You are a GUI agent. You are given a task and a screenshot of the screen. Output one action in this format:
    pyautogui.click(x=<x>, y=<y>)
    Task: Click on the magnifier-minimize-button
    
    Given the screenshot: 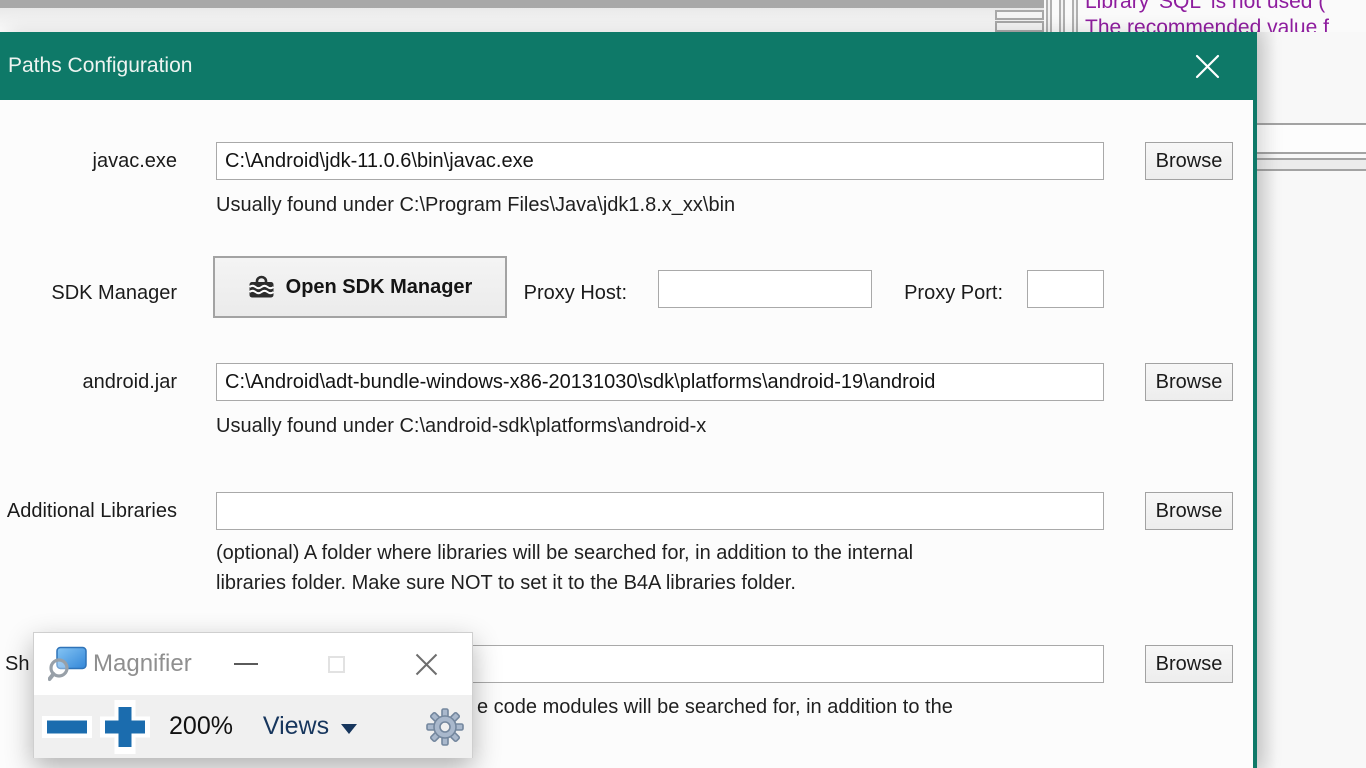 What is the action you would take?
    pyautogui.click(x=246, y=664)
    